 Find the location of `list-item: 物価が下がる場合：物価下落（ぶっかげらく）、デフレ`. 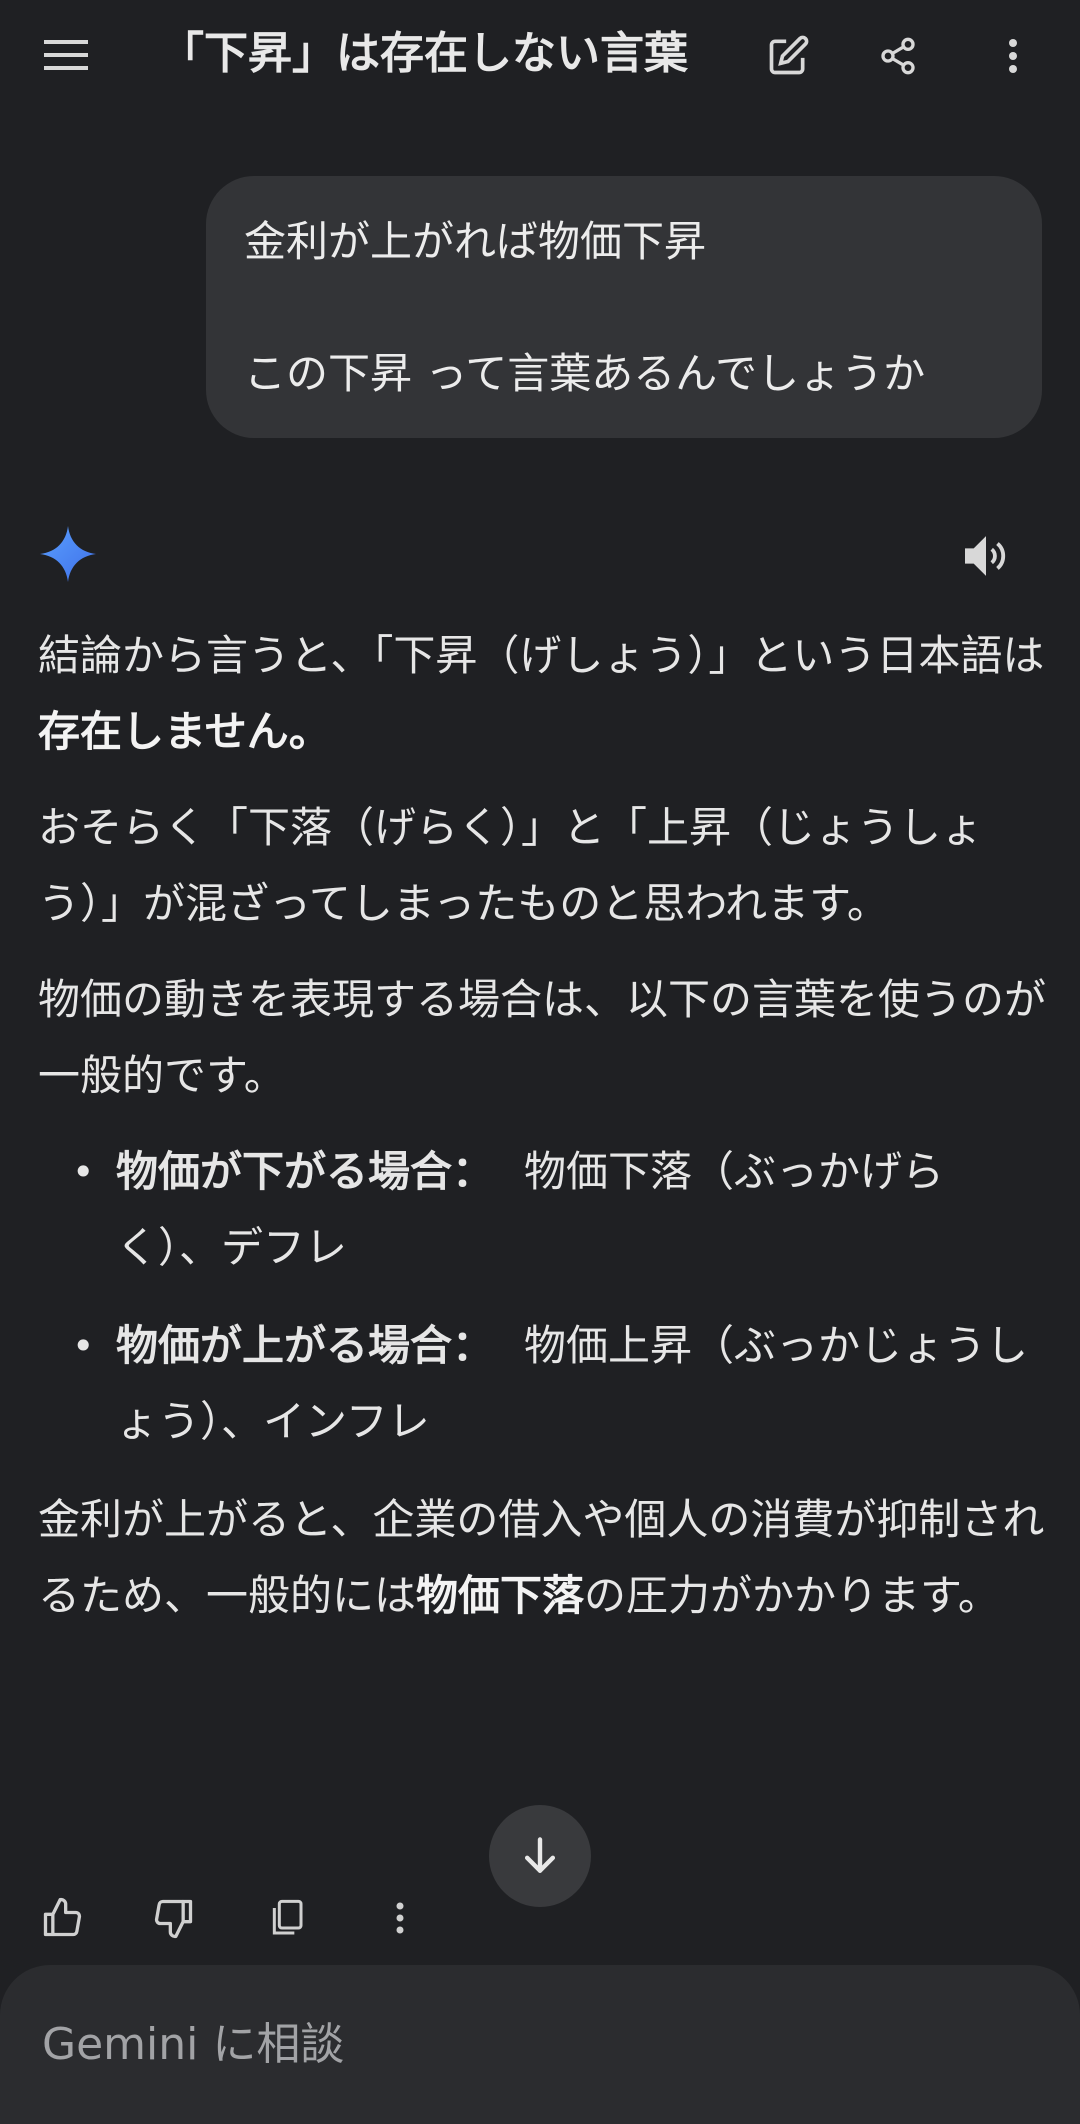

list-item: 物価が下がる場合：物価下落（ぶっかげらく）、デフレ is located at coordinates (543, 1210).